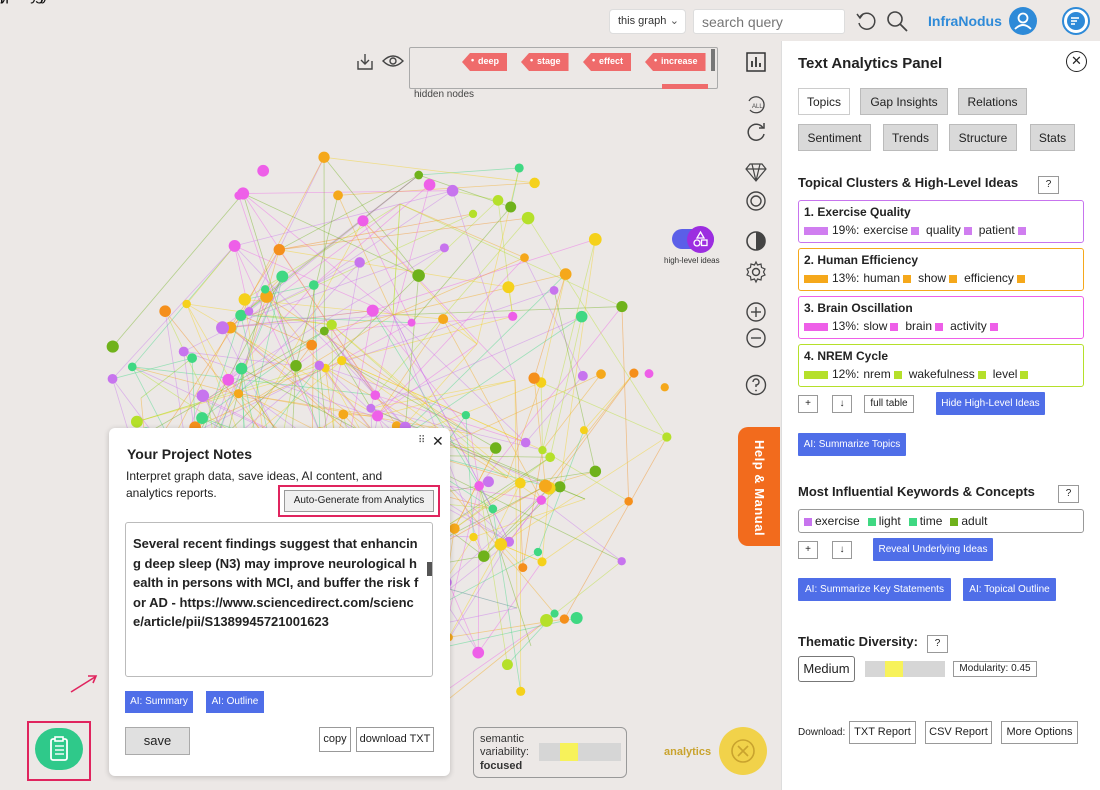 Image resolution: width=1100 pixels, height=790 pixels. What do you see at coordinates (931, 521) in the screenshot?
I see `keyword-item: time` at bounding box center [931, 521].